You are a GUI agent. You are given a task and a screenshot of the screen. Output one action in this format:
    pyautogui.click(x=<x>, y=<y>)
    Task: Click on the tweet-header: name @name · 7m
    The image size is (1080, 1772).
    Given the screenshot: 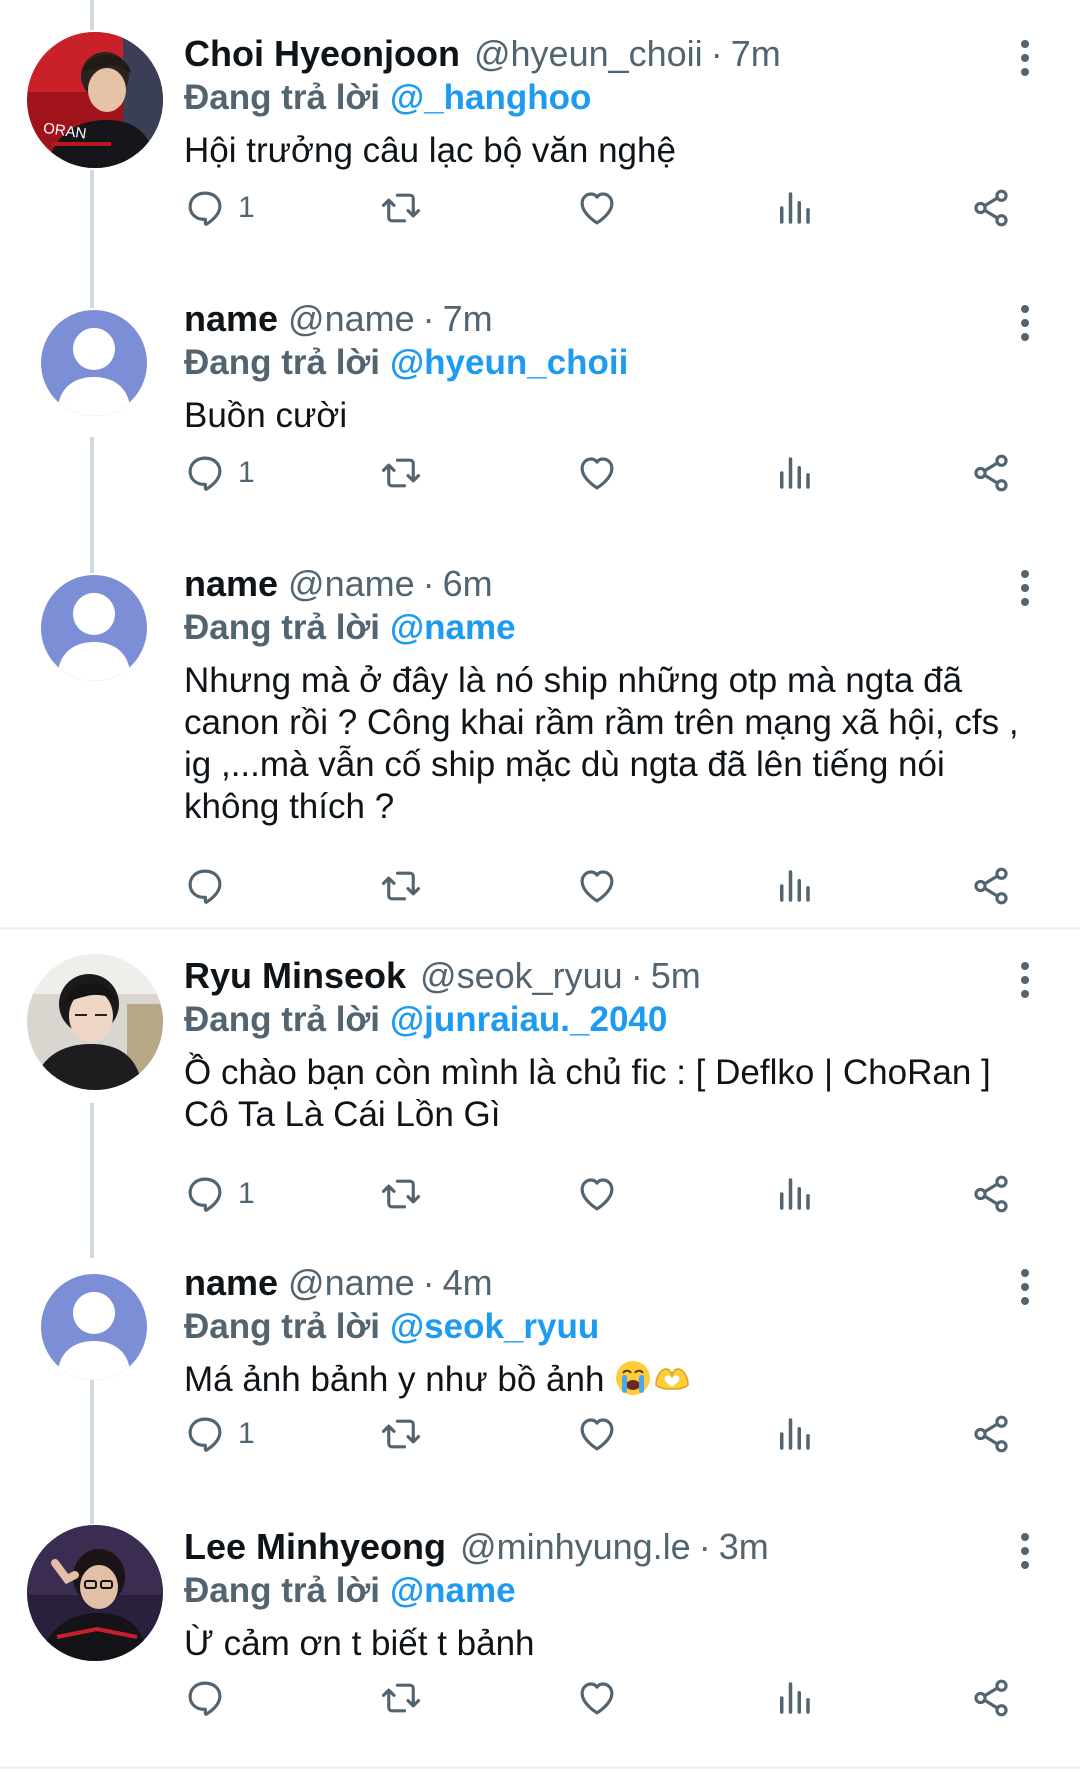 What is the action you would take?
    pyautogui.click(x=338, y=319)
    